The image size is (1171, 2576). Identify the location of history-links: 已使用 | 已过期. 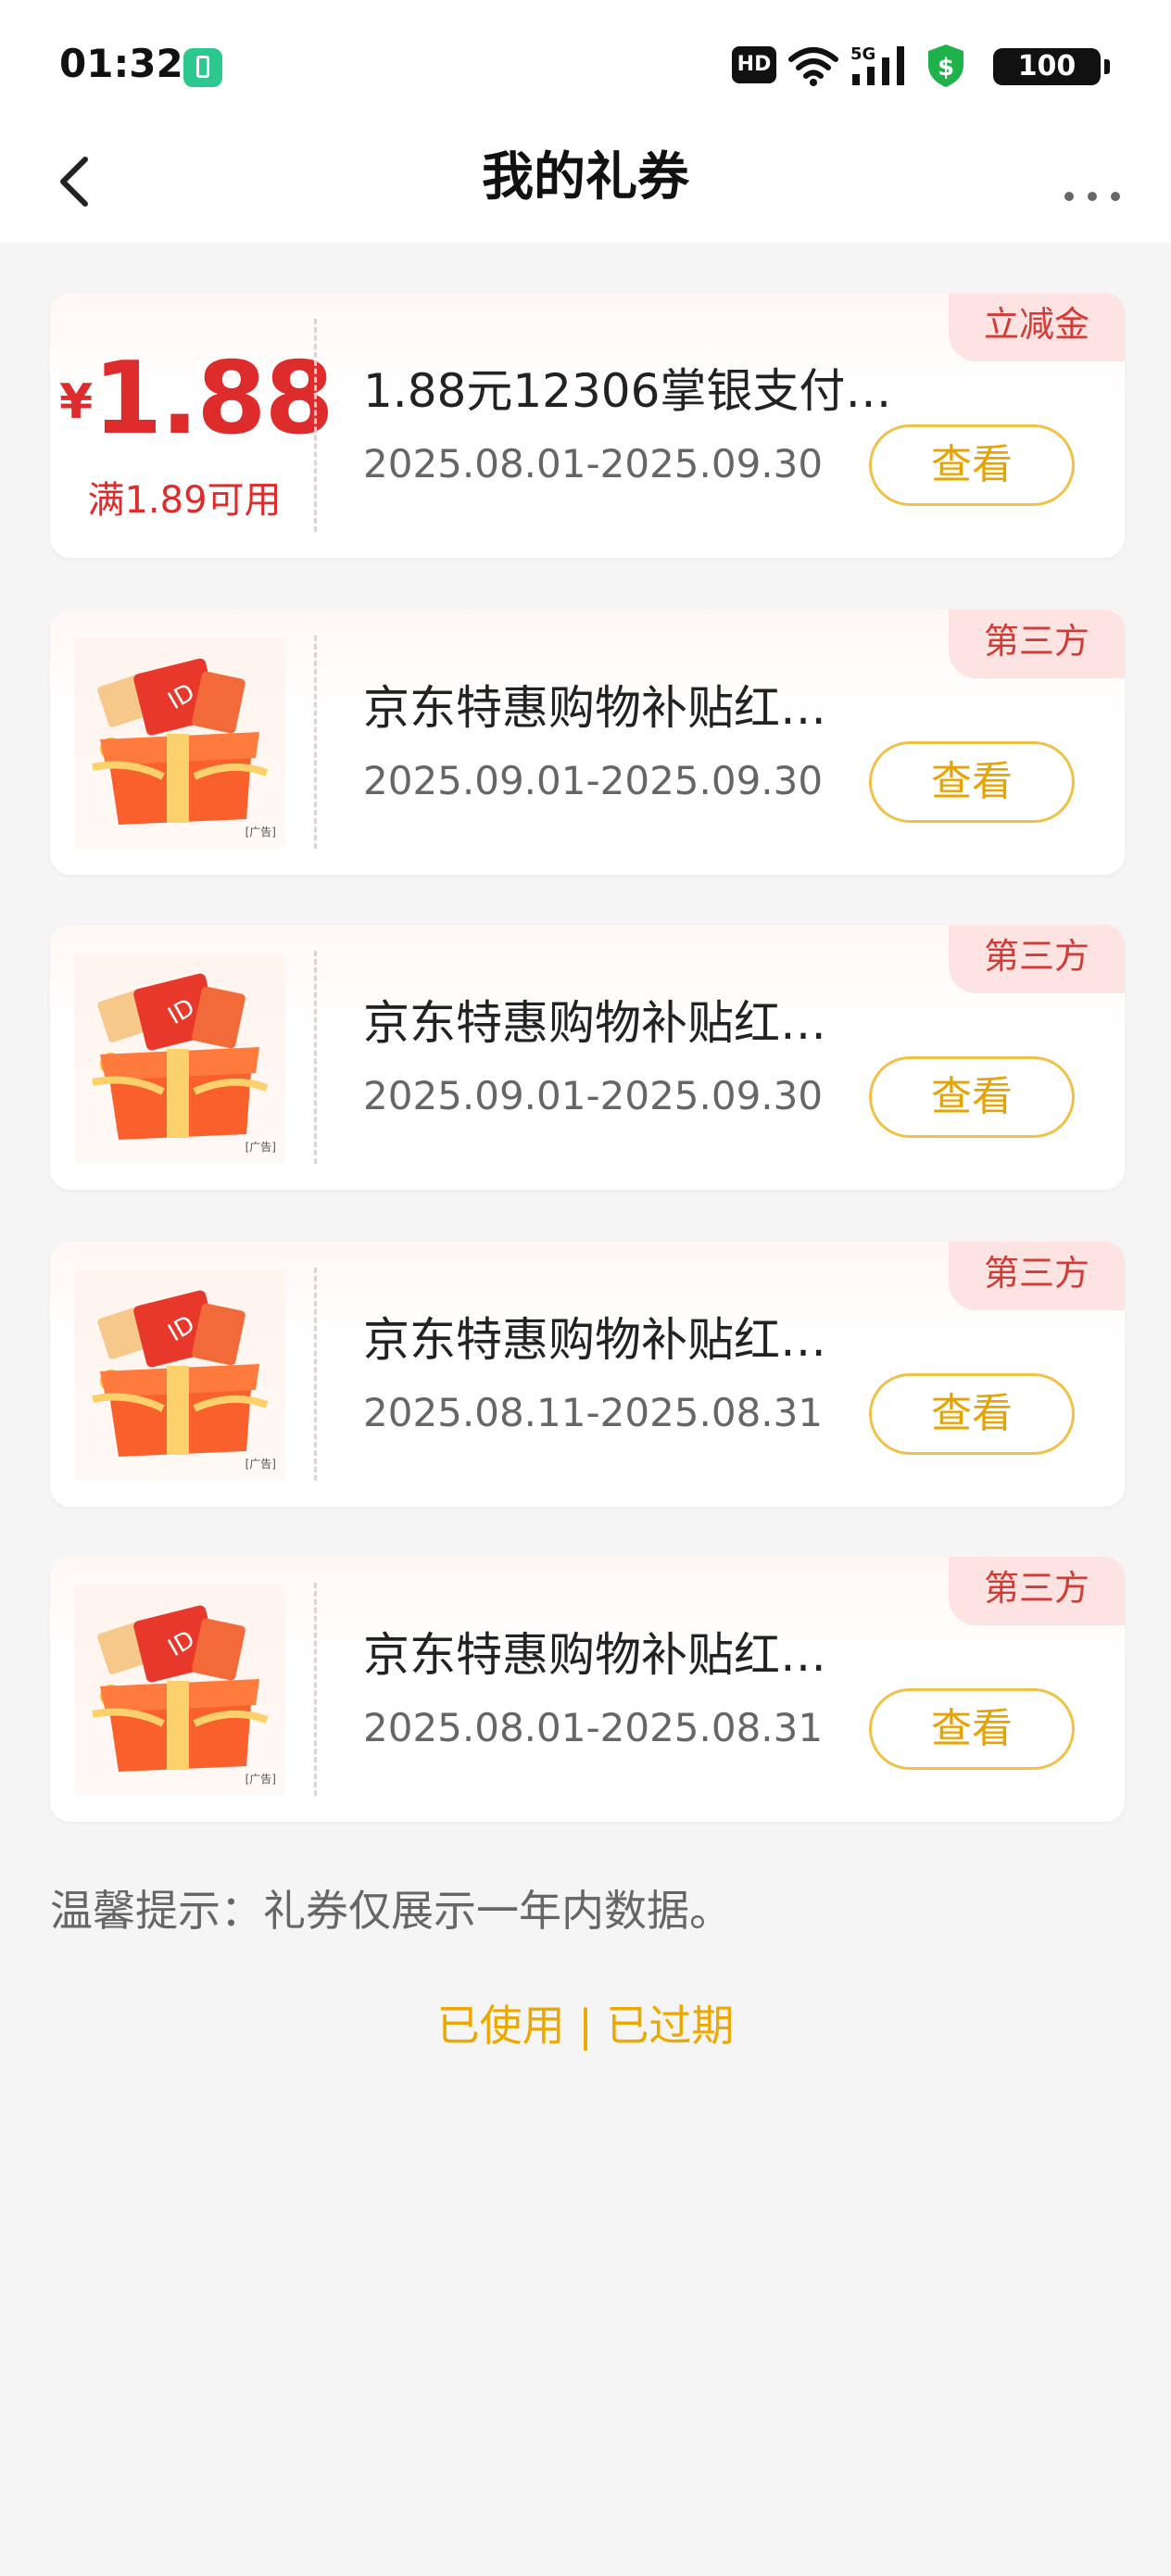
(585, 2022).